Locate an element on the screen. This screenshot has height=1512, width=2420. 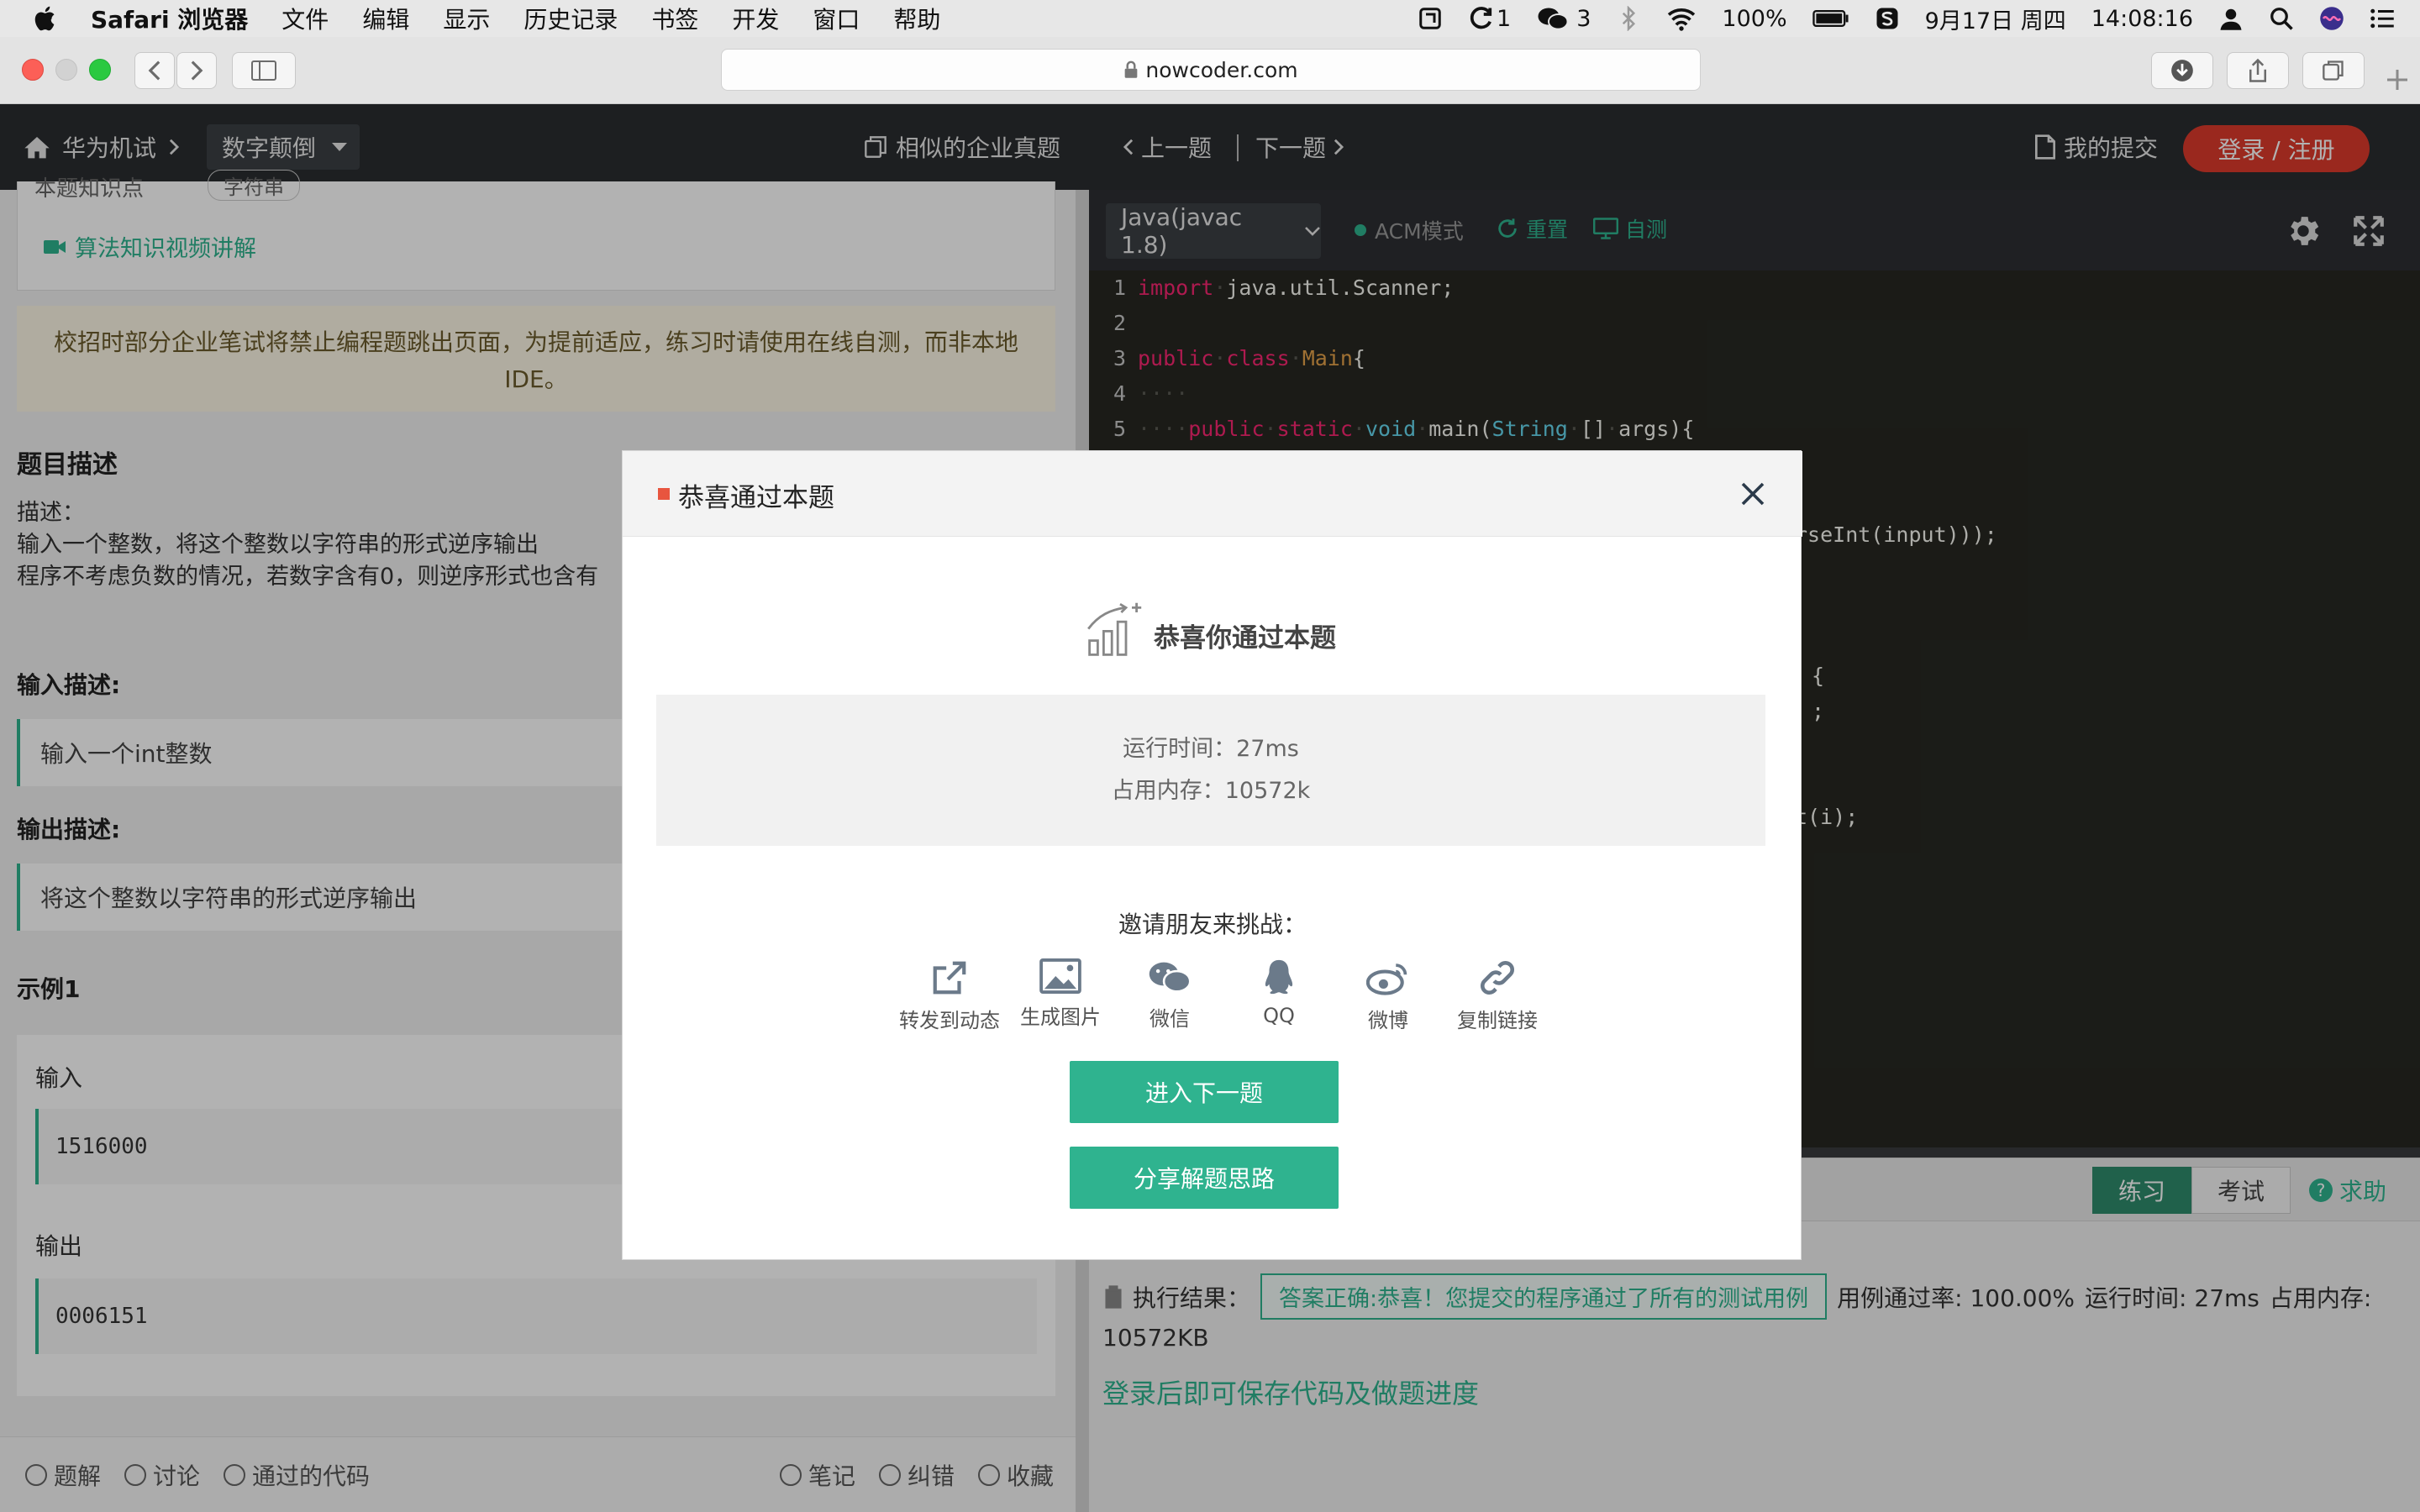
menu-window: 窗口 is located at coordinates (837, 18).